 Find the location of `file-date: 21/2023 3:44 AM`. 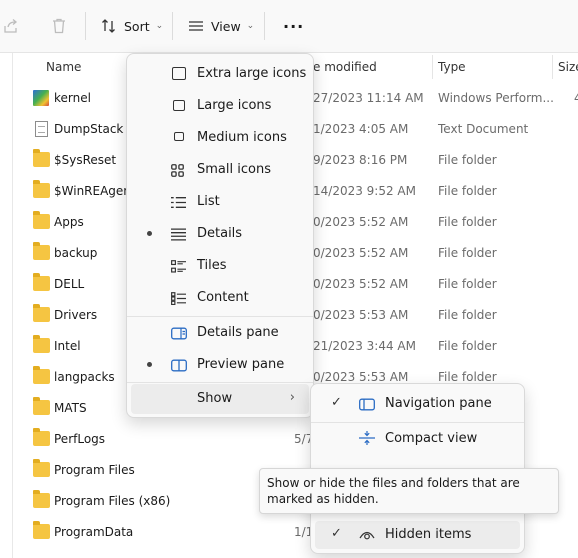

file-date: 21/2023 3:44 AM is located at coordinates (364, 346).